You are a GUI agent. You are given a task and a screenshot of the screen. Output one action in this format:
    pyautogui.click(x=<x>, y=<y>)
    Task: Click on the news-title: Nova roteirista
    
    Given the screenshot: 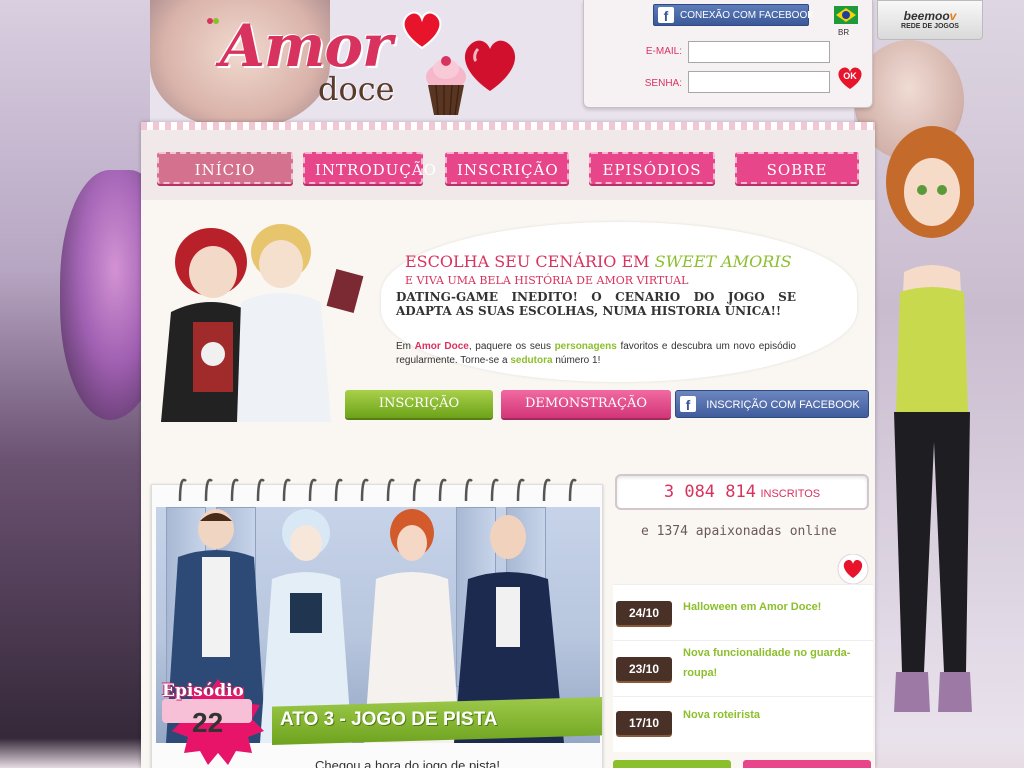 What is the action you would take?
    pyautogui.click(x=776, y=715)
    